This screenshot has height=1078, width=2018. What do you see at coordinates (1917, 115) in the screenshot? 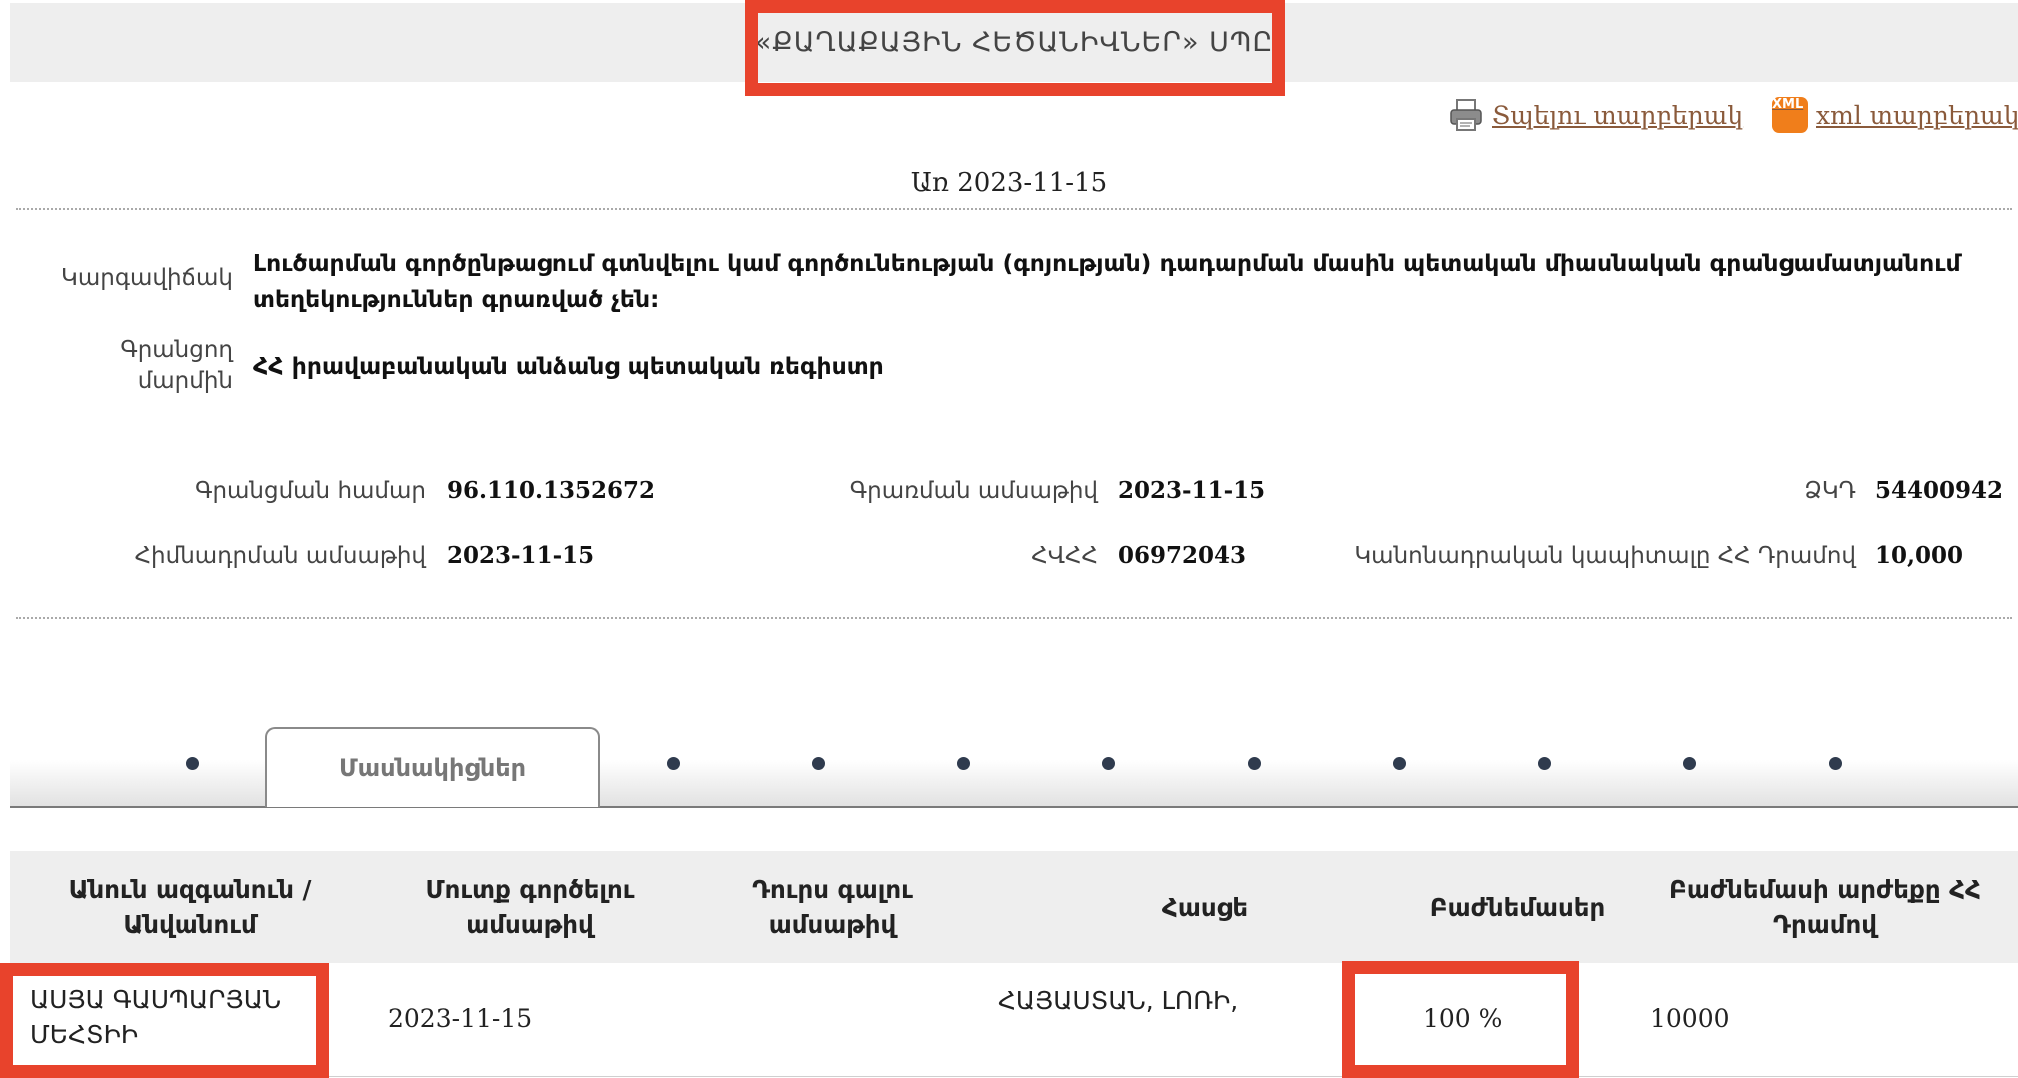
I see `xml-version-label: xml տարբերակ` at bounding box center [1917, 115].